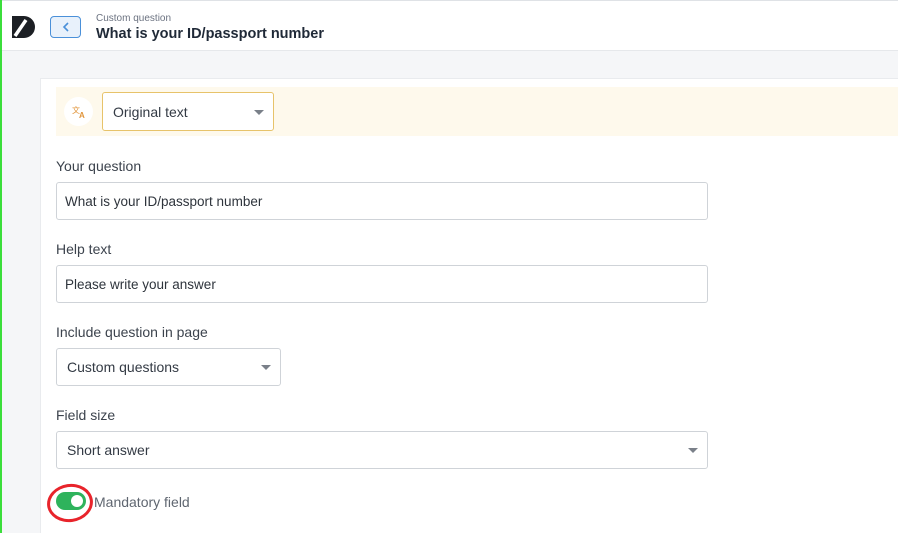 Image resolution: width=898 pixels, height=533 pixels. What do you see at coordinates (23, 27) in the screenshot?
I see `app-logo-icon` at bounding box center [23, 27].